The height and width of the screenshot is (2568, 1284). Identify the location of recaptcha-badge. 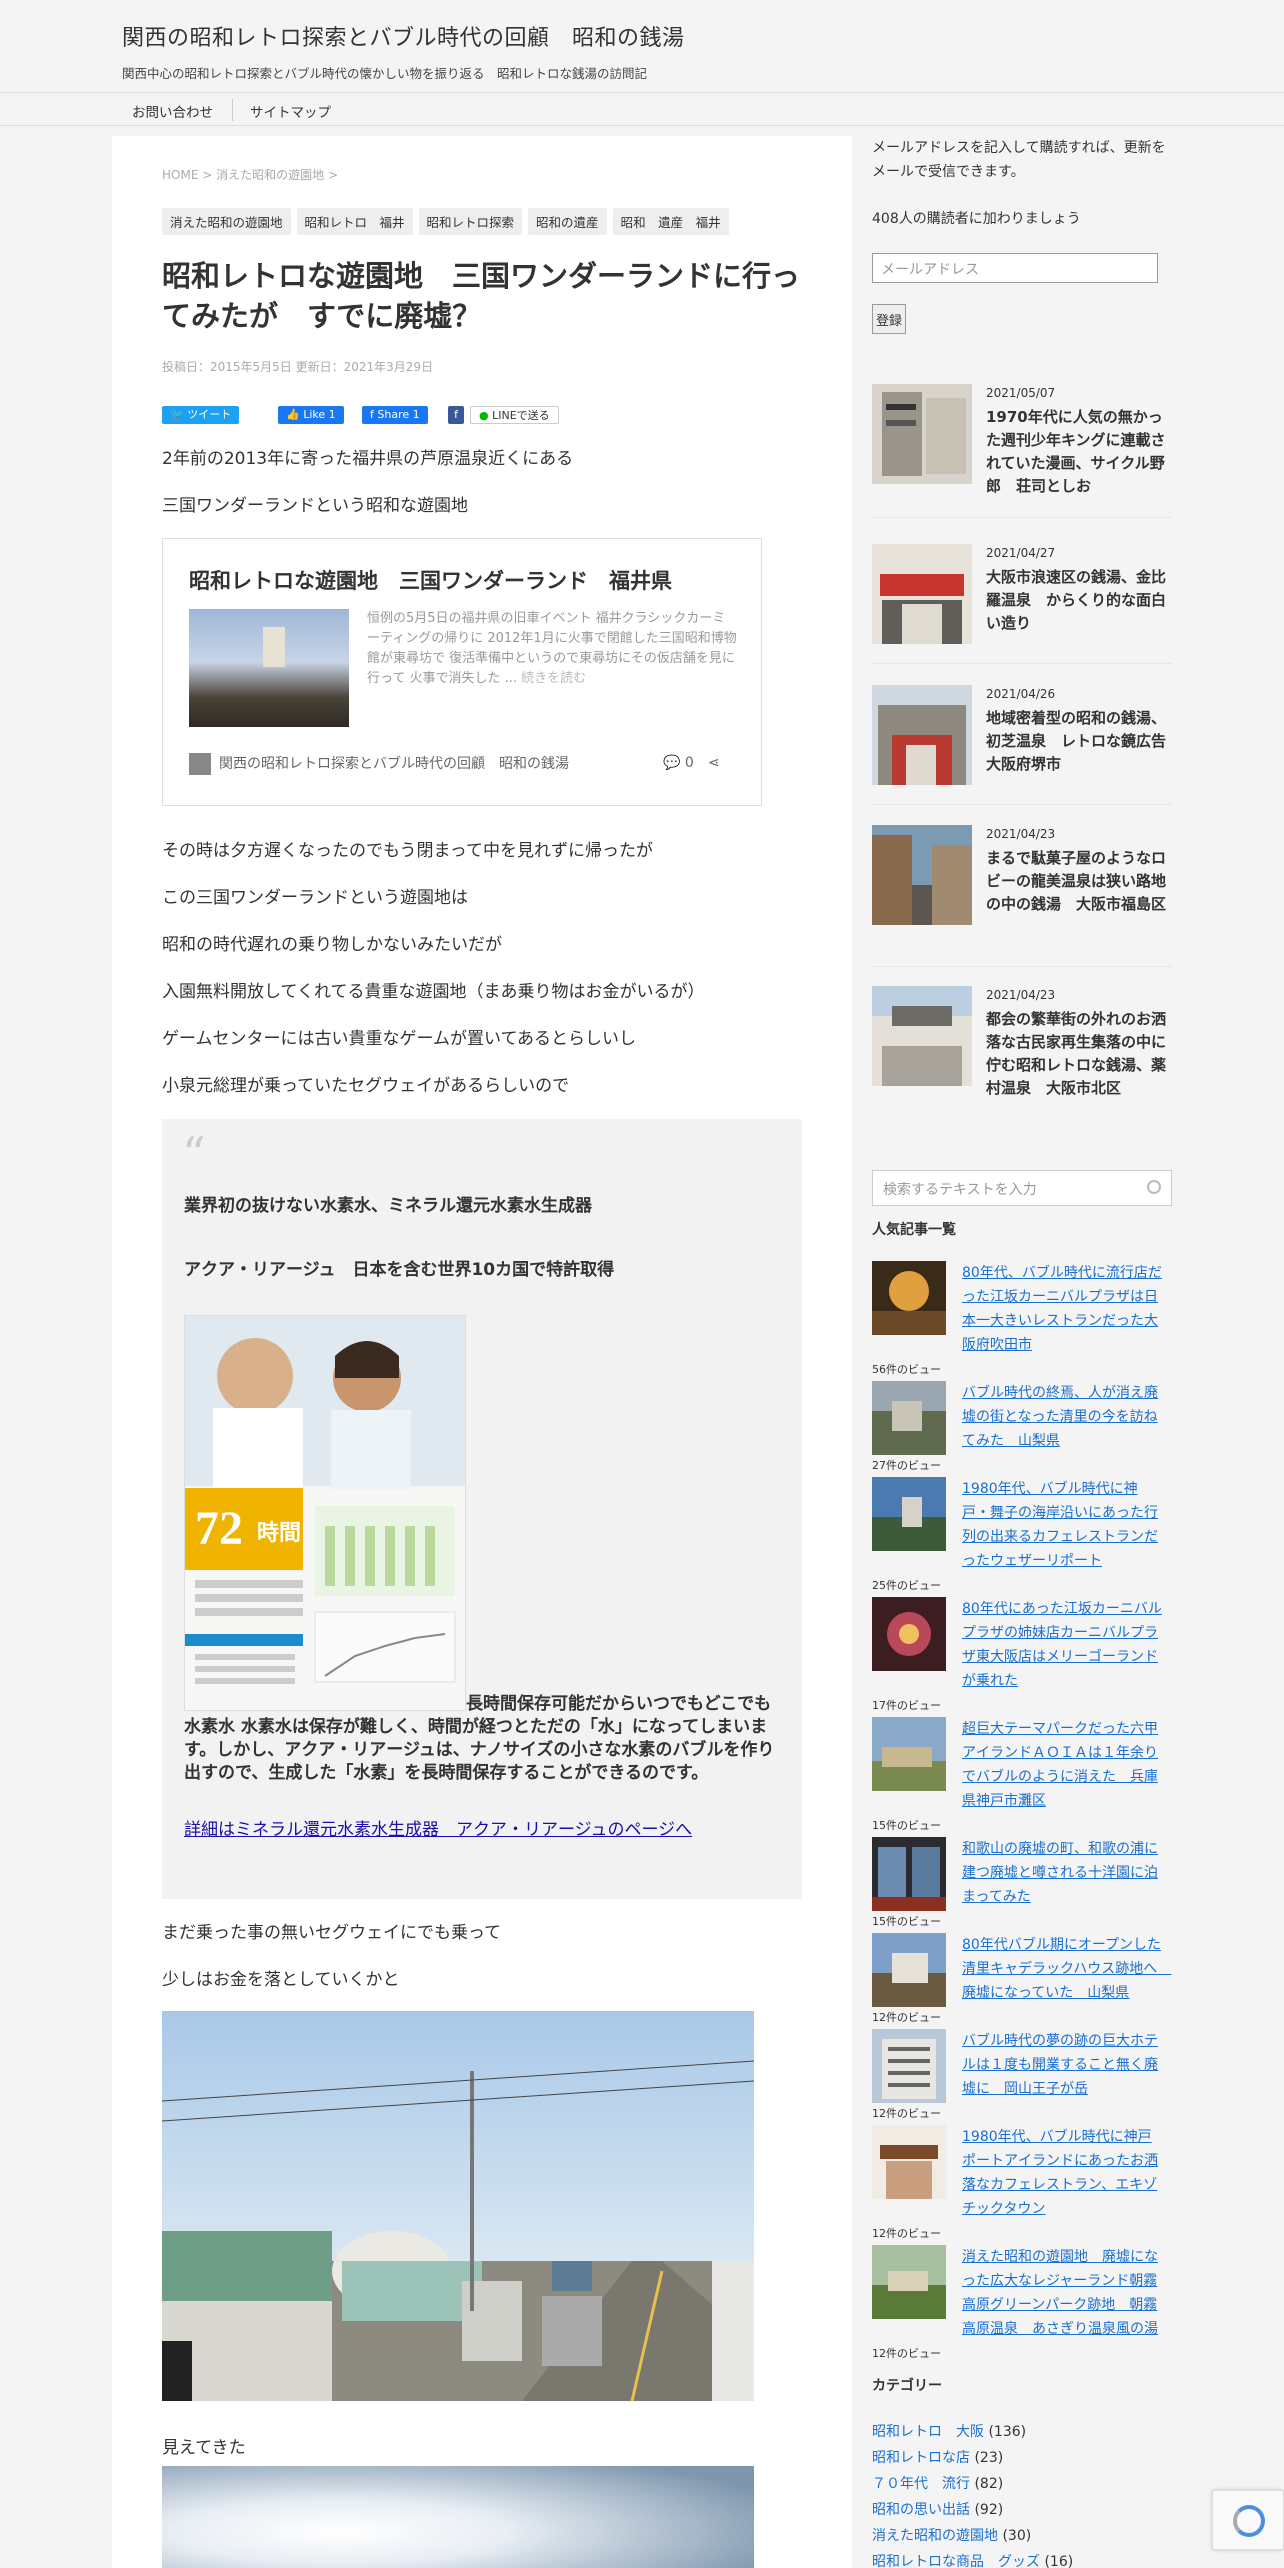
(1248, 2520).